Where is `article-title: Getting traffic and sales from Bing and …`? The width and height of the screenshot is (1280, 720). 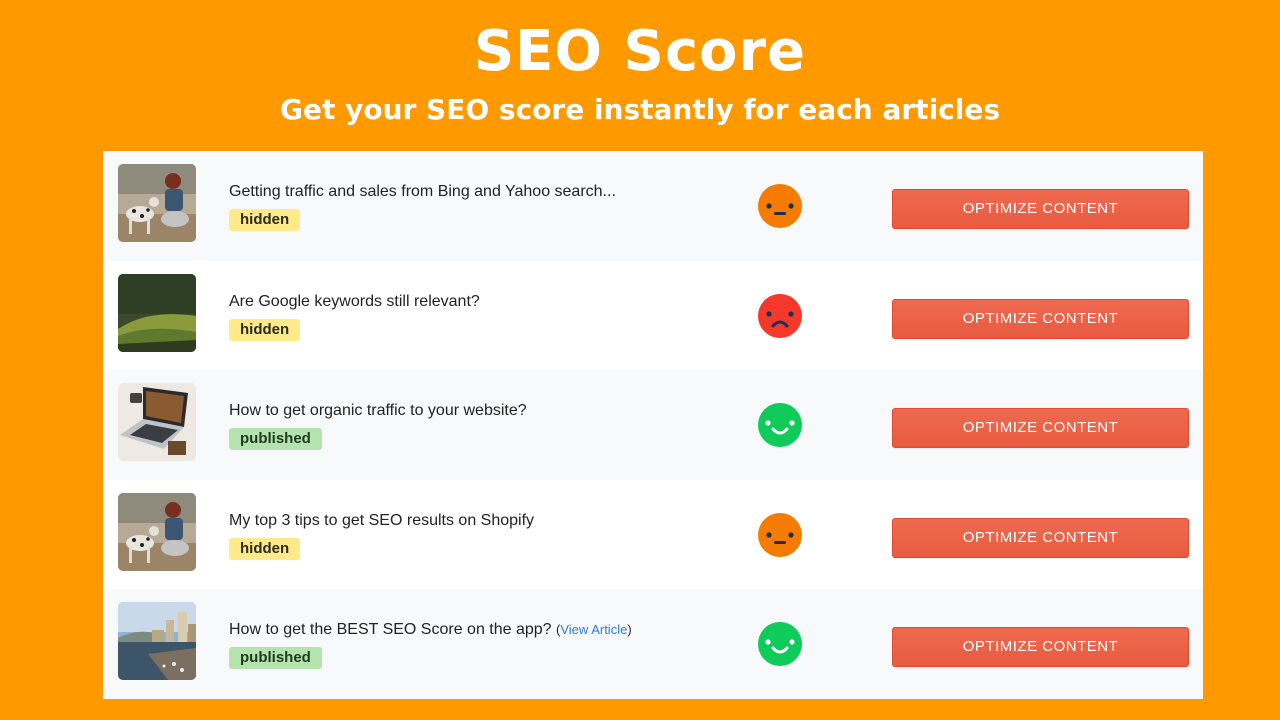 article-title: Getting traffic and sales from Bing and … is located at coordinates (422, 192).